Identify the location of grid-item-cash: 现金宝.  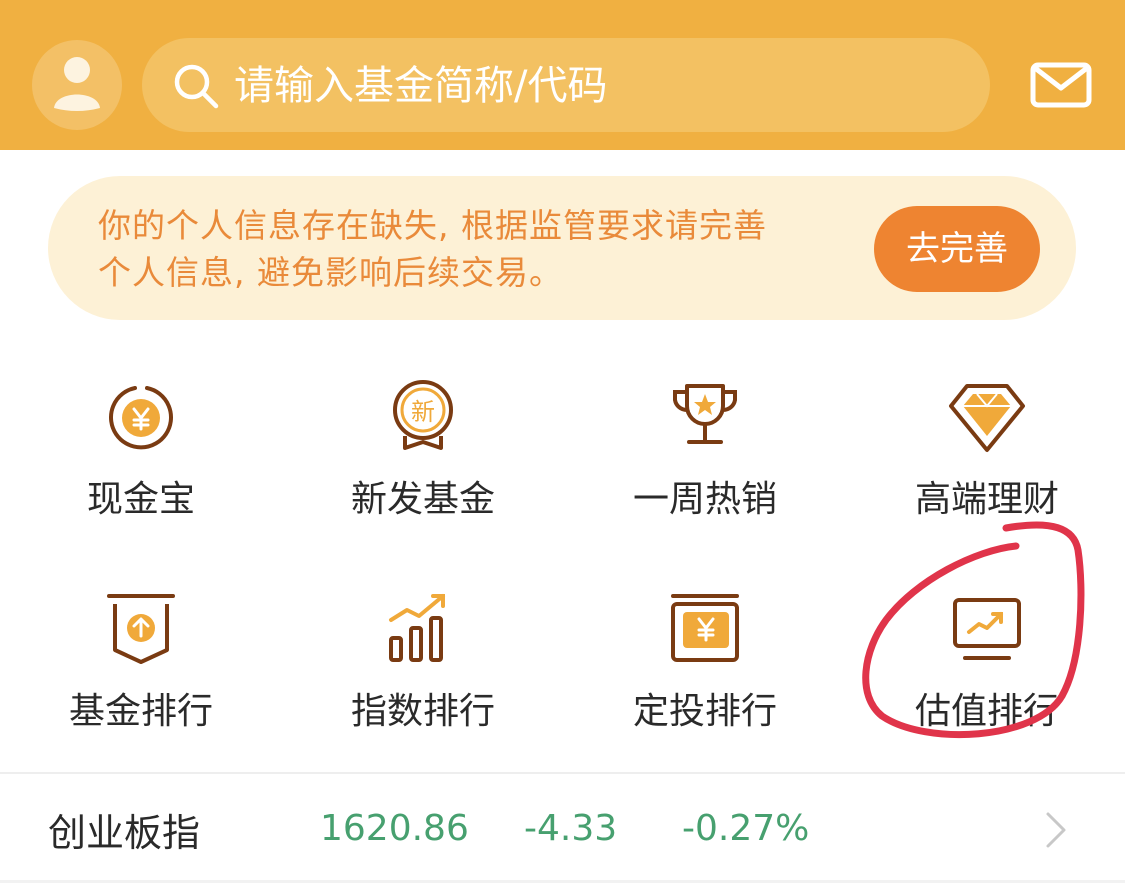
(141, 445).